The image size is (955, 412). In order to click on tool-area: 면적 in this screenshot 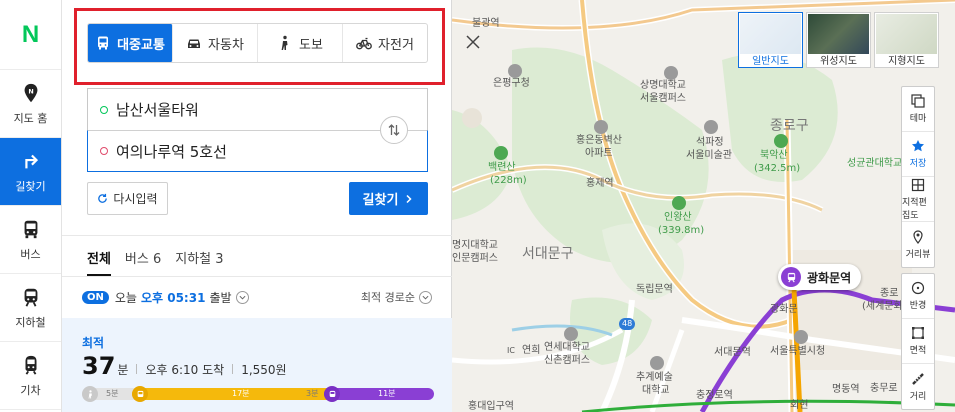, I will do `click(918, 341)`.